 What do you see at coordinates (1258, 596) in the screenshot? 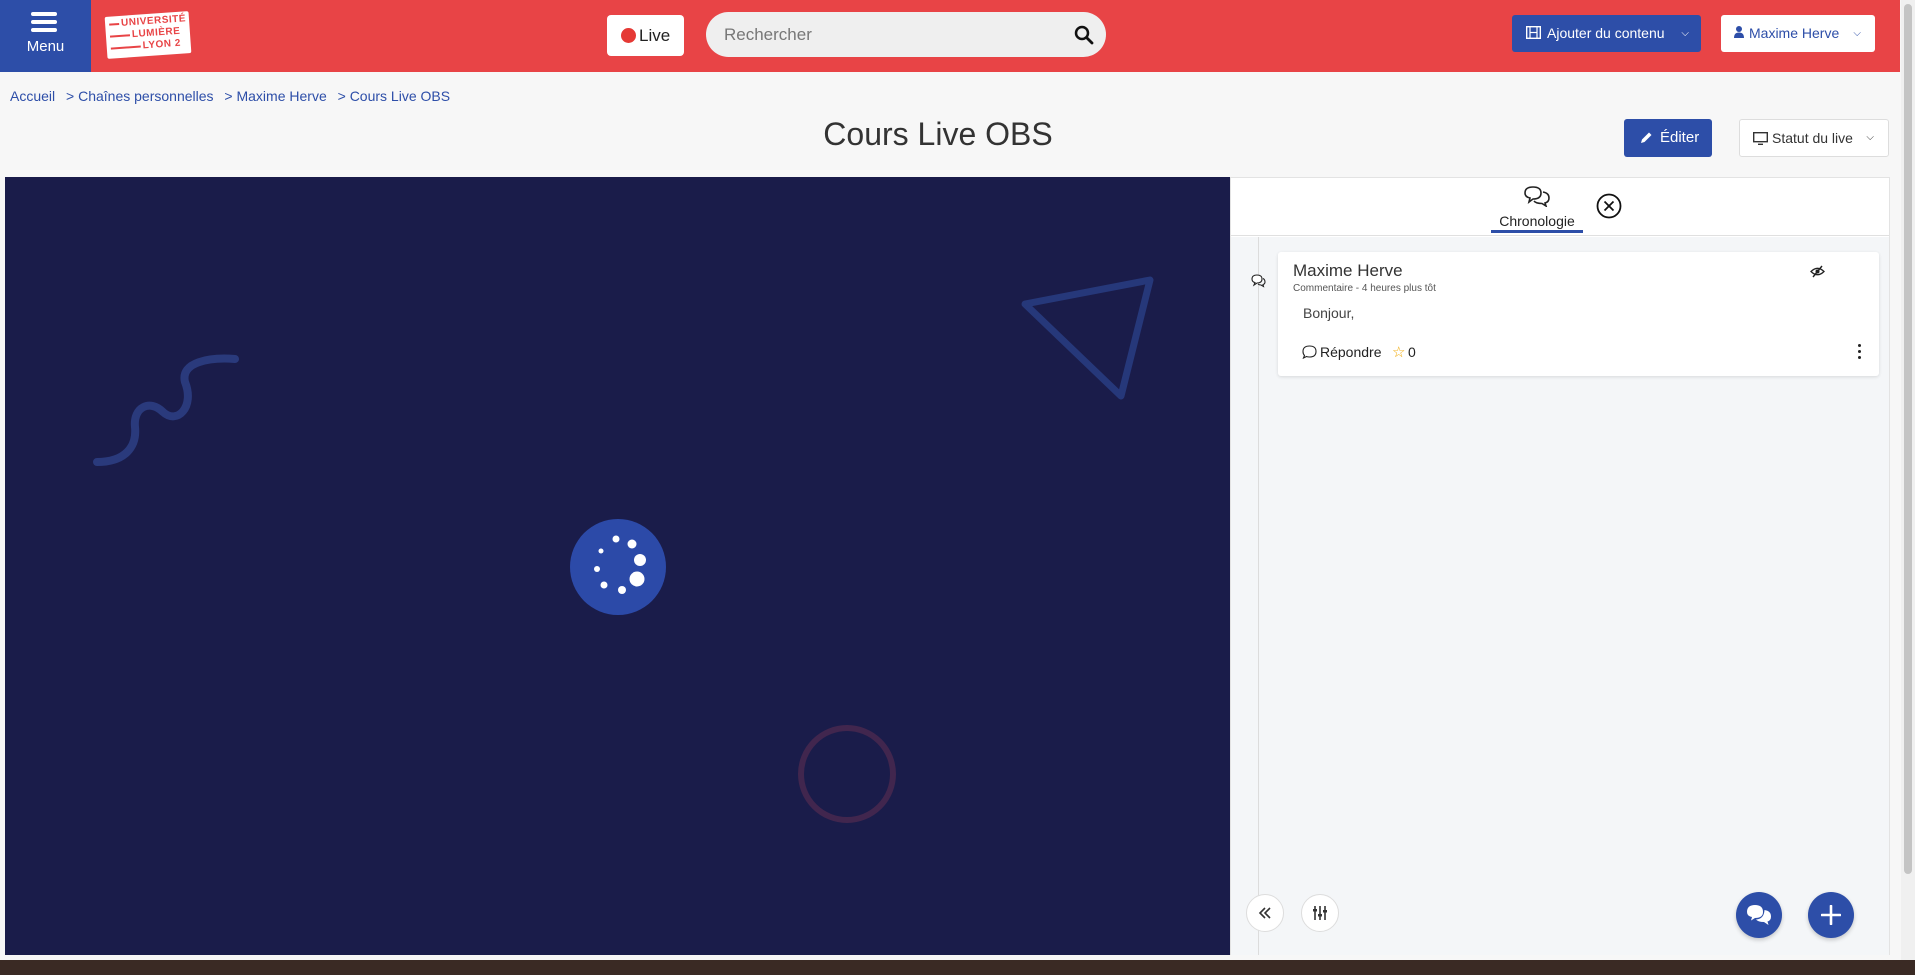
I see `timeline-rail` at bounding box center [1258, 596].